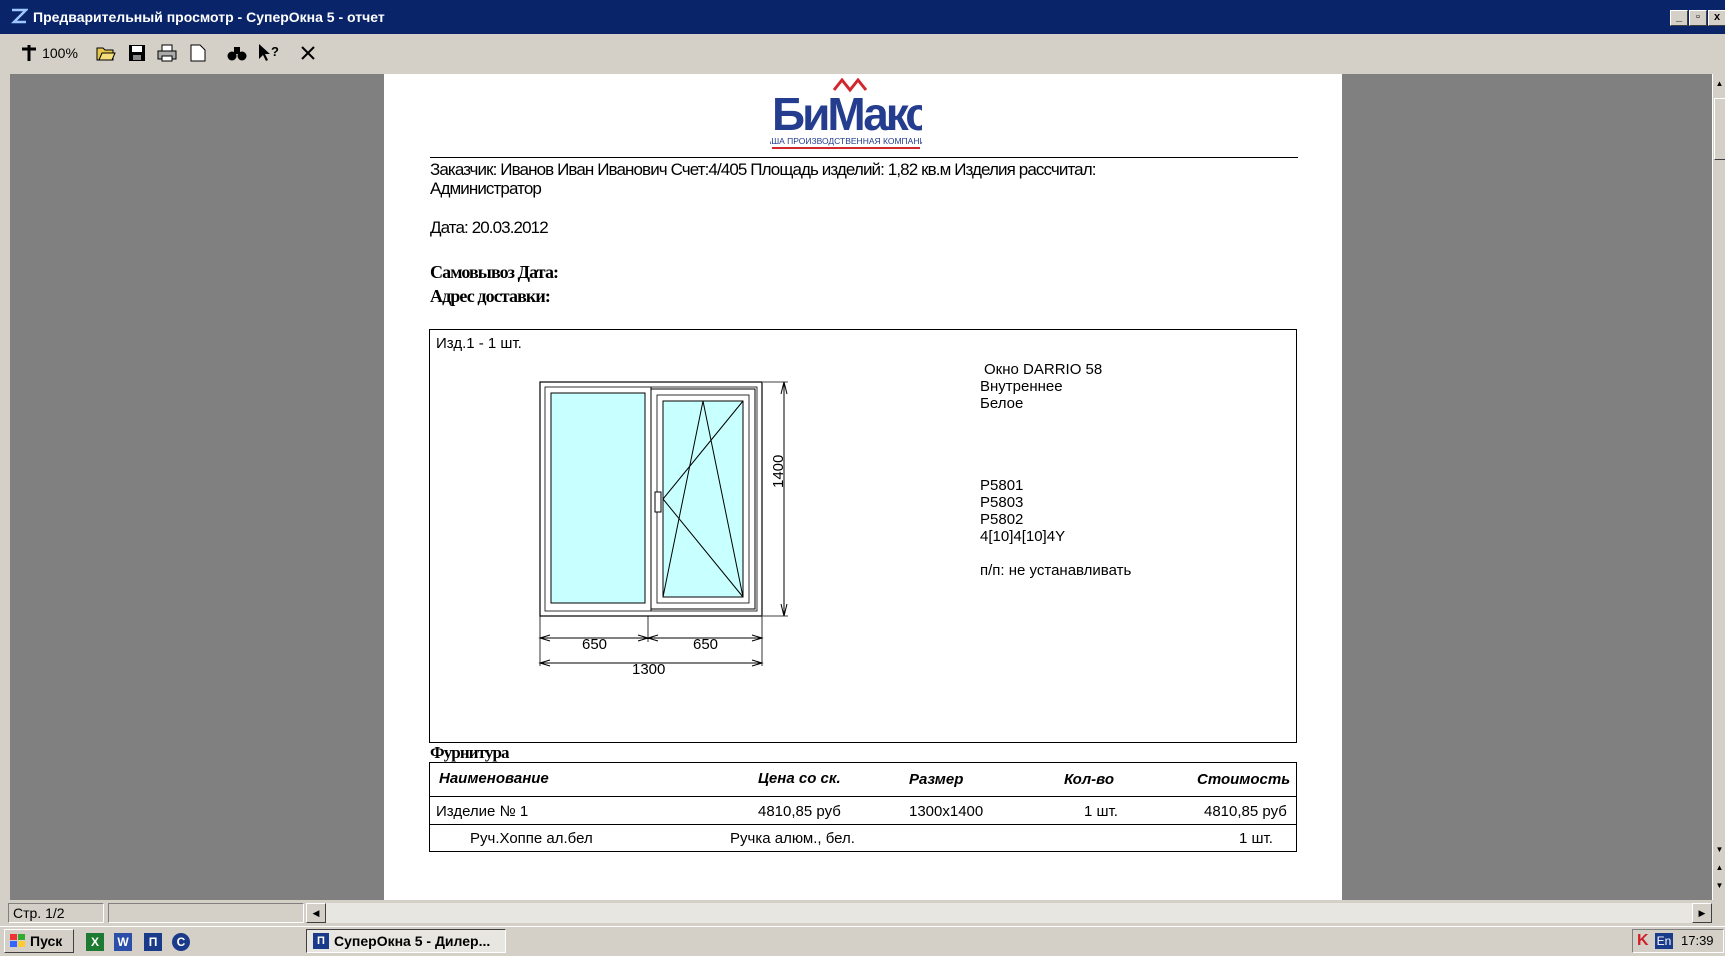  What do you see at coordinates (5, 487) in the screenshot?
I see `left-frame` at bounding box center [5, 487].